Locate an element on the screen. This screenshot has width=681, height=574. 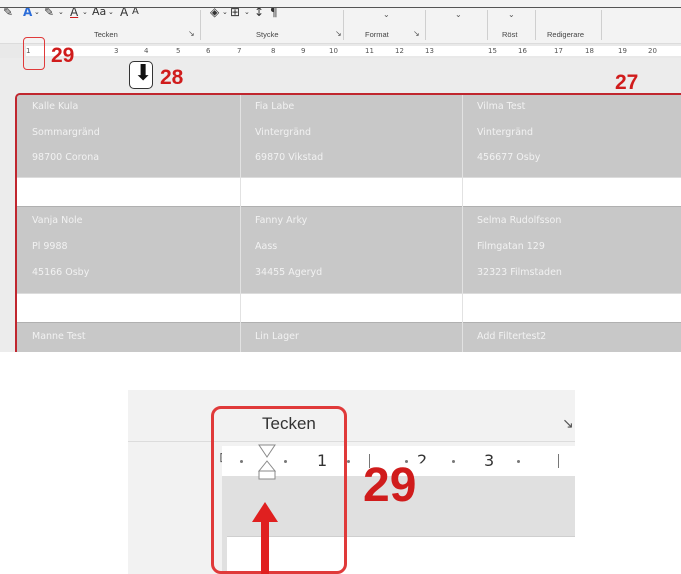
up-arrow-icon is located at coordinates (265, 512).